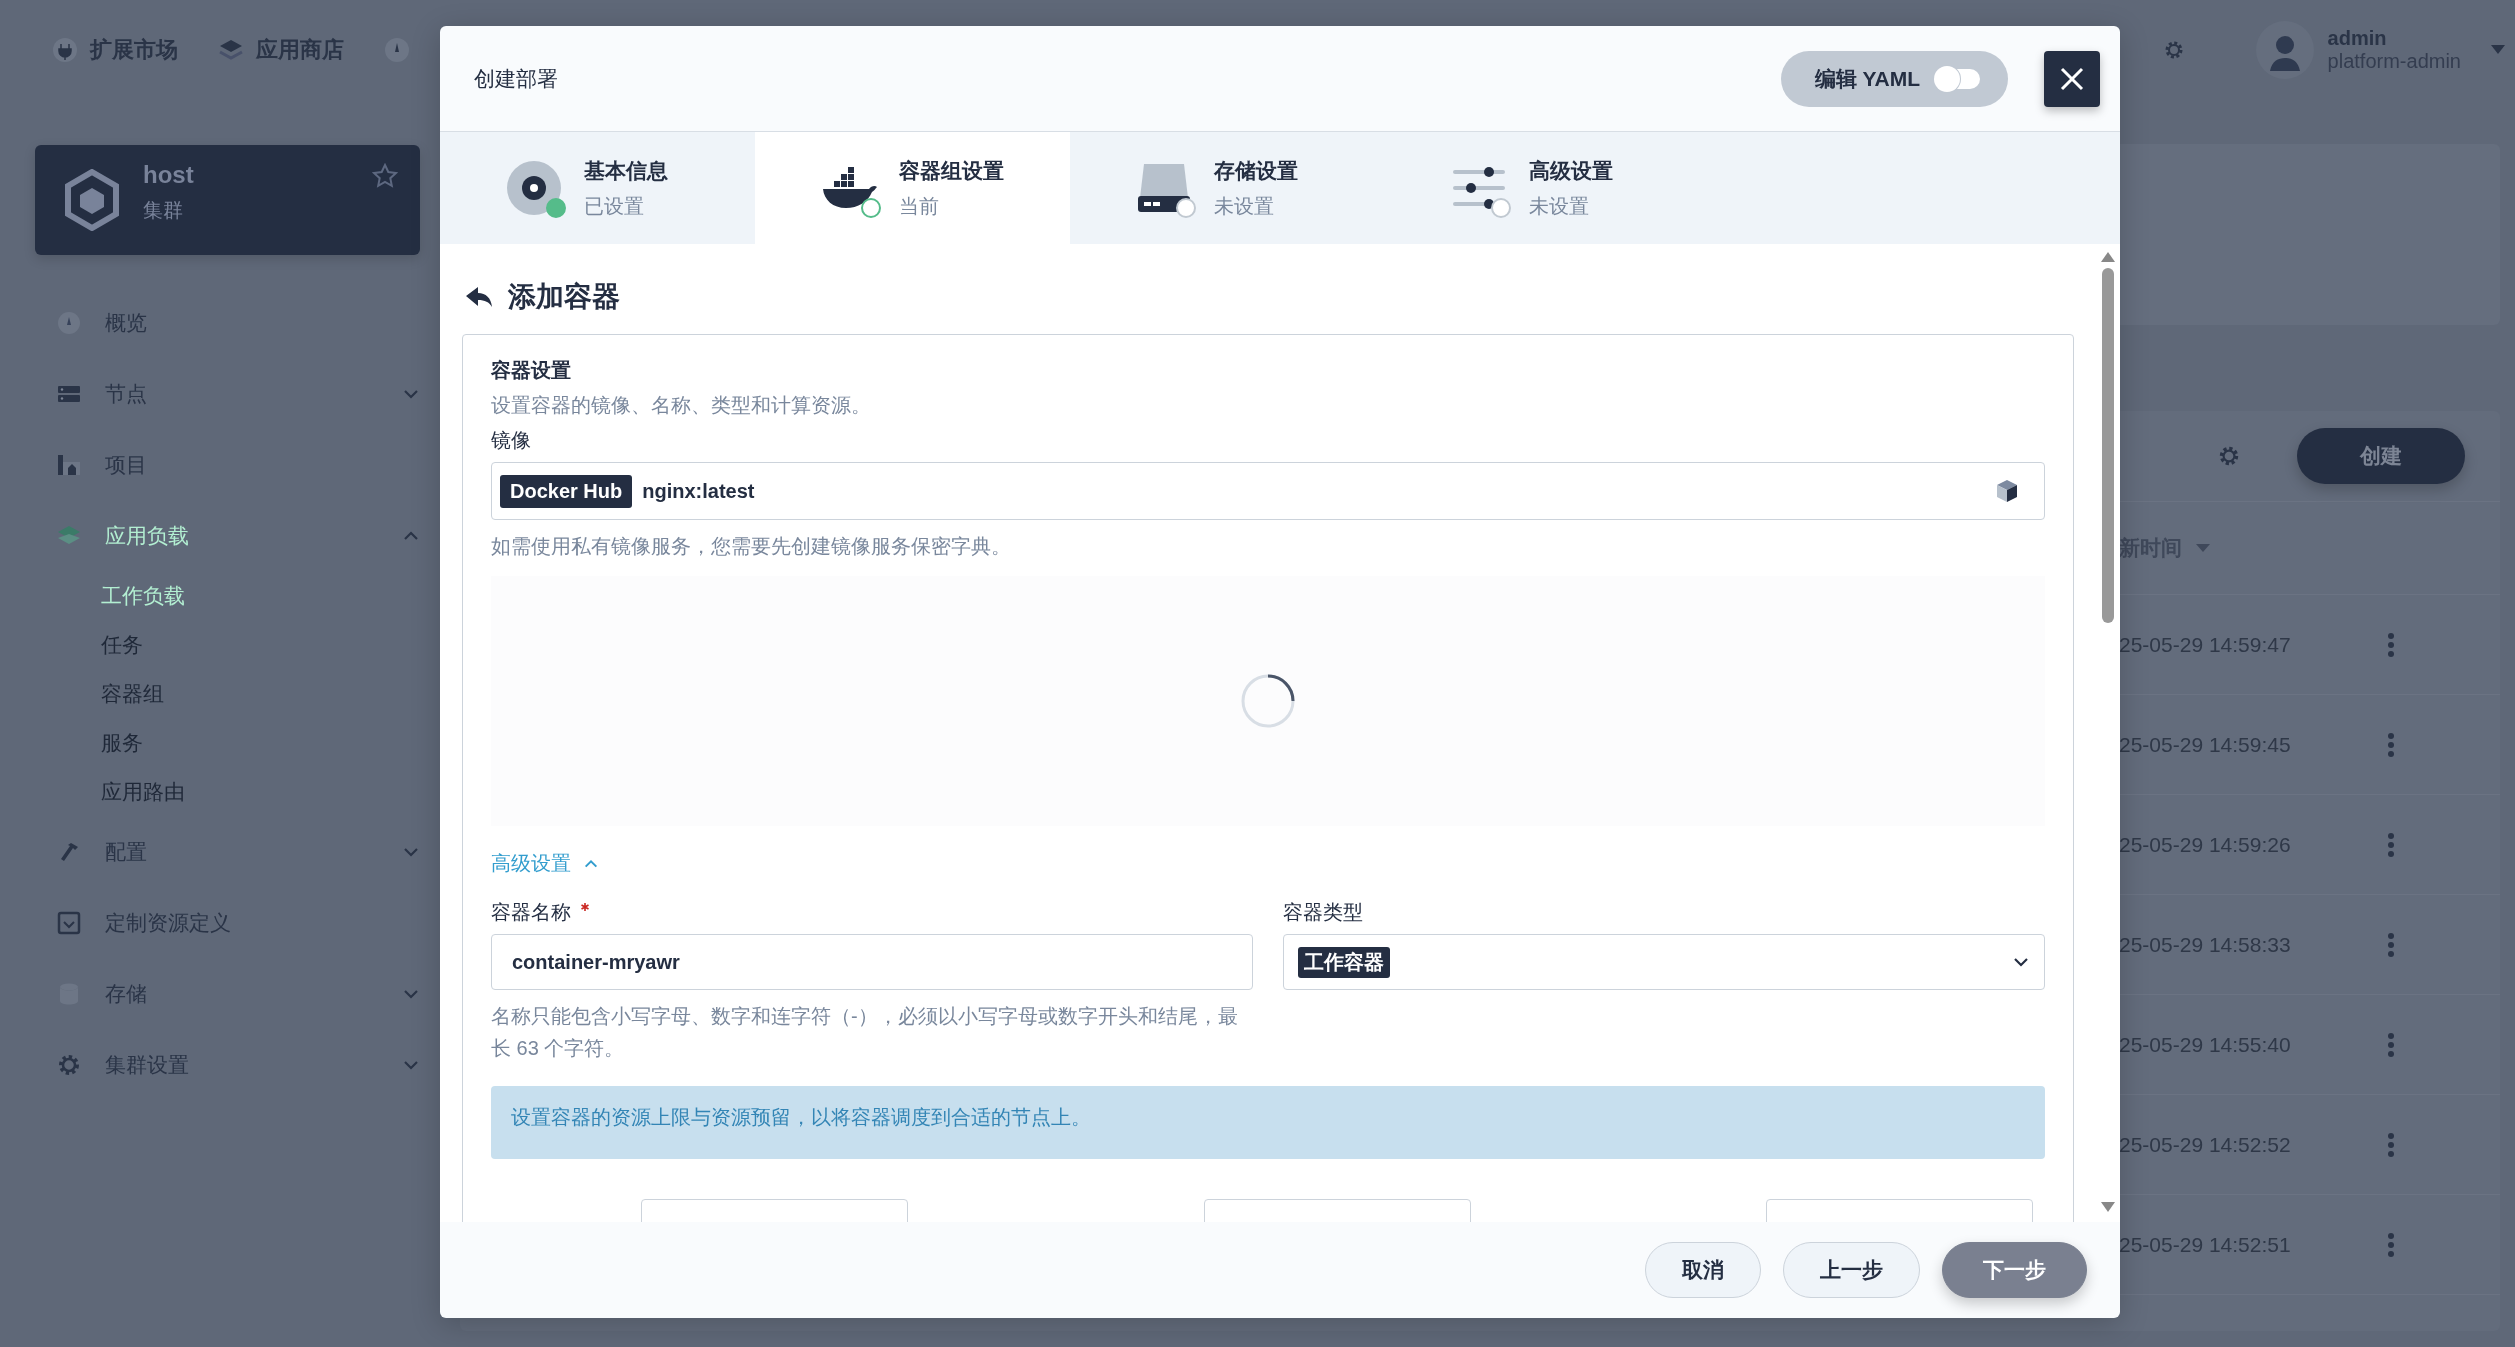  Describe the element at coordinates (751, 546) in the screenshot. I see `field-hint: 如需使用私有镜像服务，您需要先创建镜像服务保密字典。` at that location.